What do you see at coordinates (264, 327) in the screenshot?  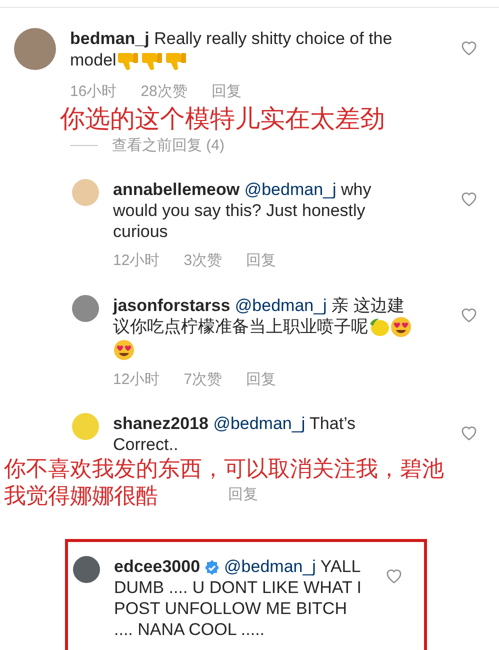 I see `comment-text: jasonforstarss @bedman_j 亲 这边建议你吃点柠檬准备当上职业喷子呢` at bounding box center [264, 327].